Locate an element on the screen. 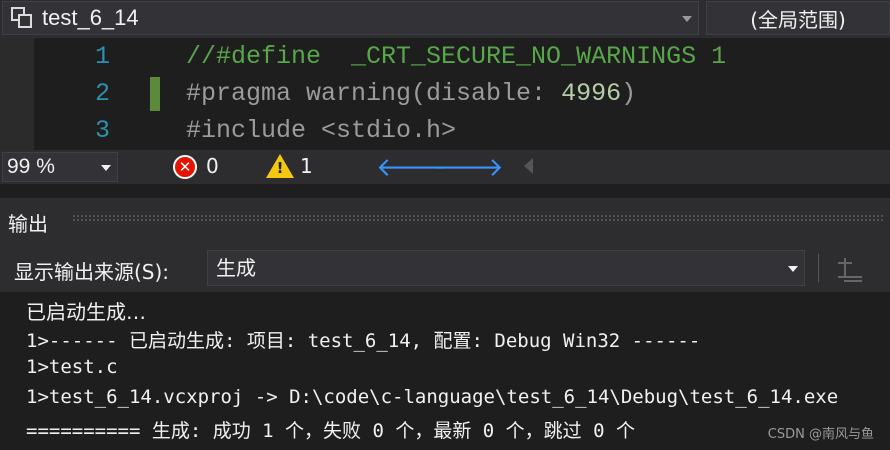 The width and height of the screenshot is (890, 450). code-token: #include <stdio.h> is located at coordinates (321, 130).